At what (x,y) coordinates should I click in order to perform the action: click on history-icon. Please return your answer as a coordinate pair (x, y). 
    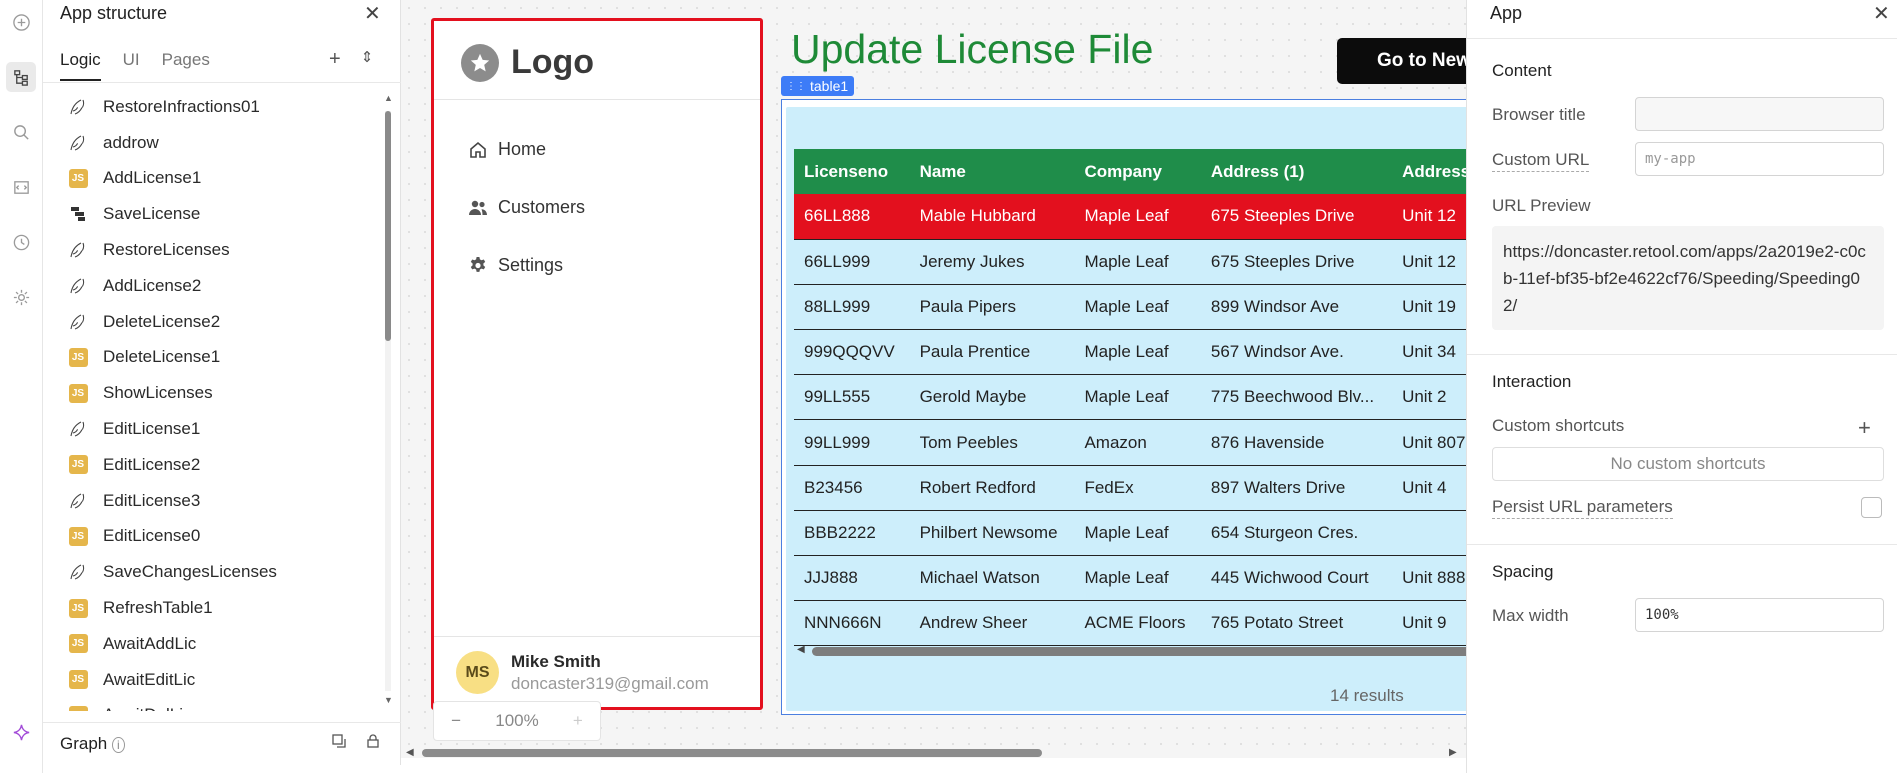
    Looking at the image, I should click on (21, 242).